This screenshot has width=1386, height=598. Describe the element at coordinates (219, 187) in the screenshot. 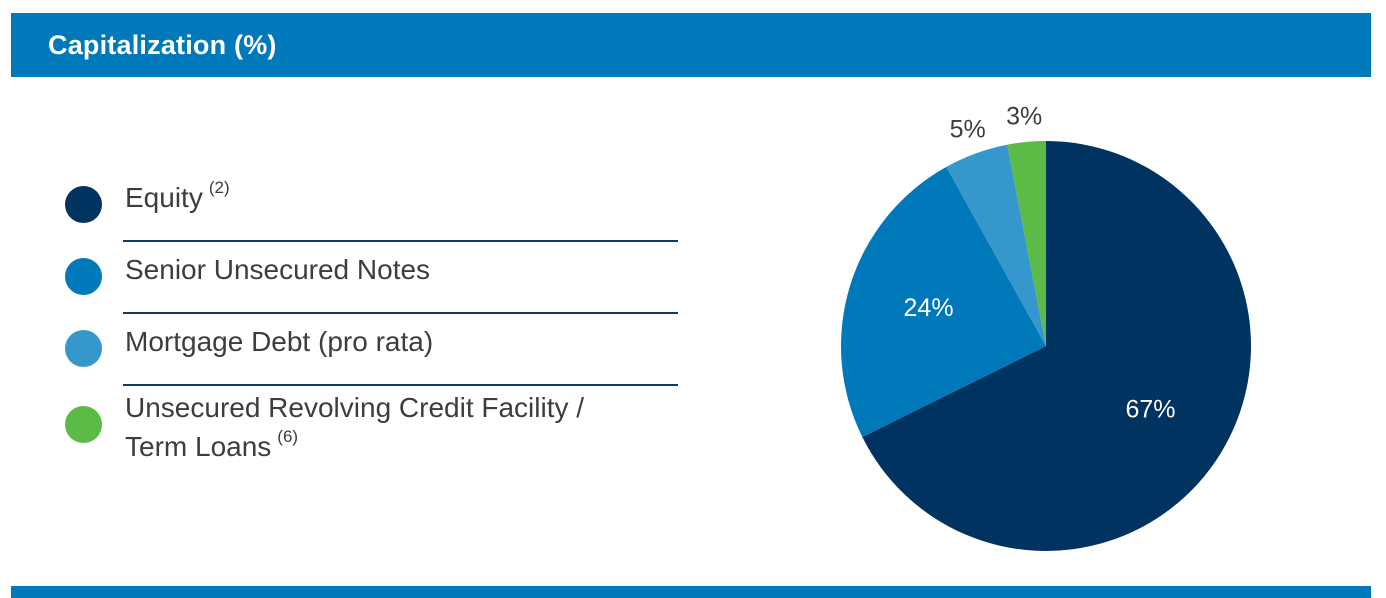

I see `footnote-marker: (2)` at that location.